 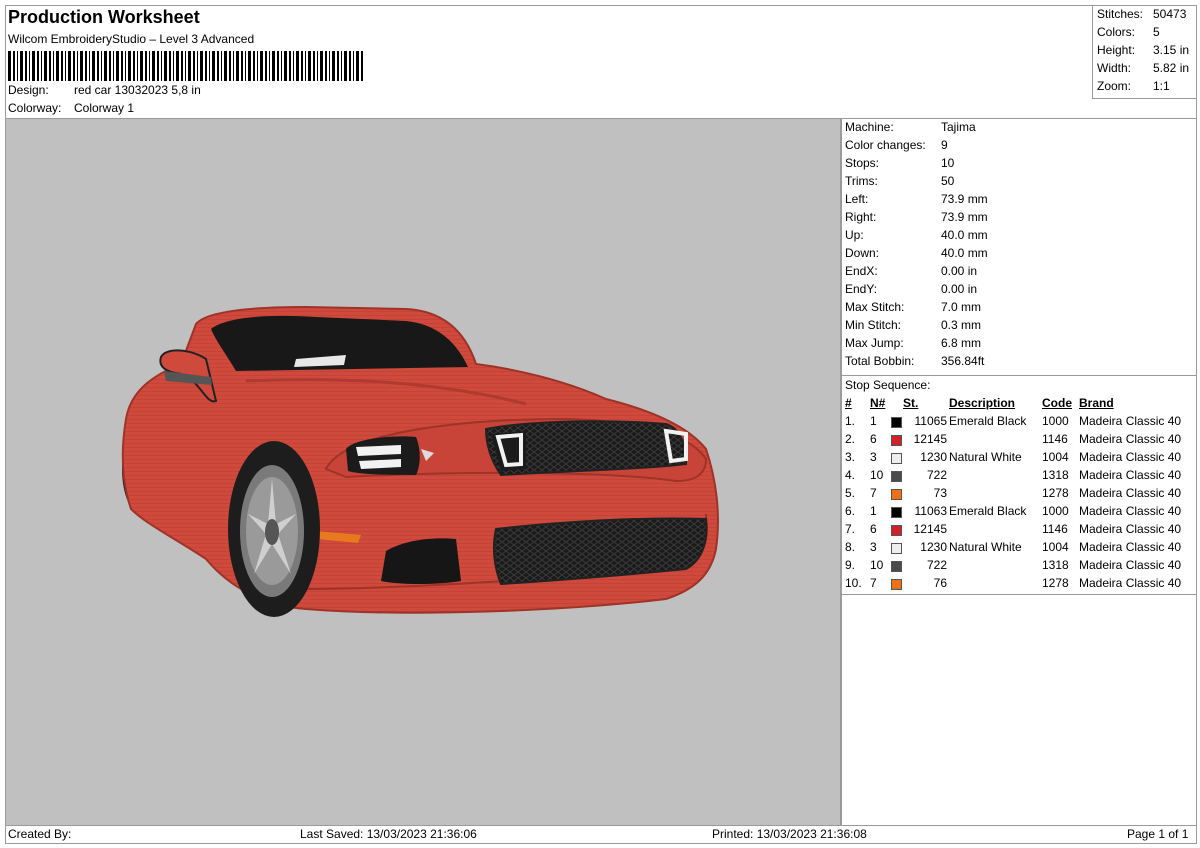 What do you see at coordinates (850, 547) in the screenshot?
I see `row-index: 8.` at bounding box center [850, 547].